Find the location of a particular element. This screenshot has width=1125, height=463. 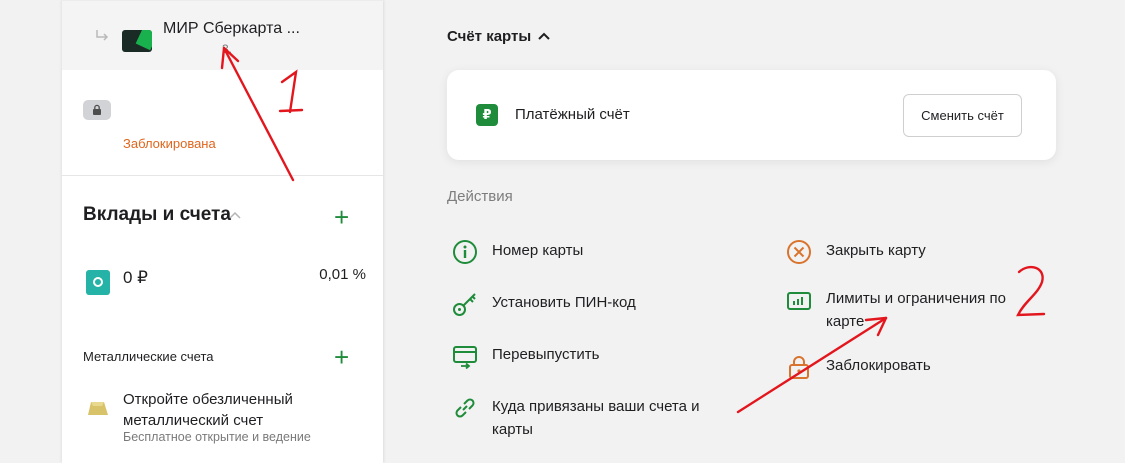

action-linked-accounts: Куда привязаны ваши счета и карты is located at coordinates (582, 418).